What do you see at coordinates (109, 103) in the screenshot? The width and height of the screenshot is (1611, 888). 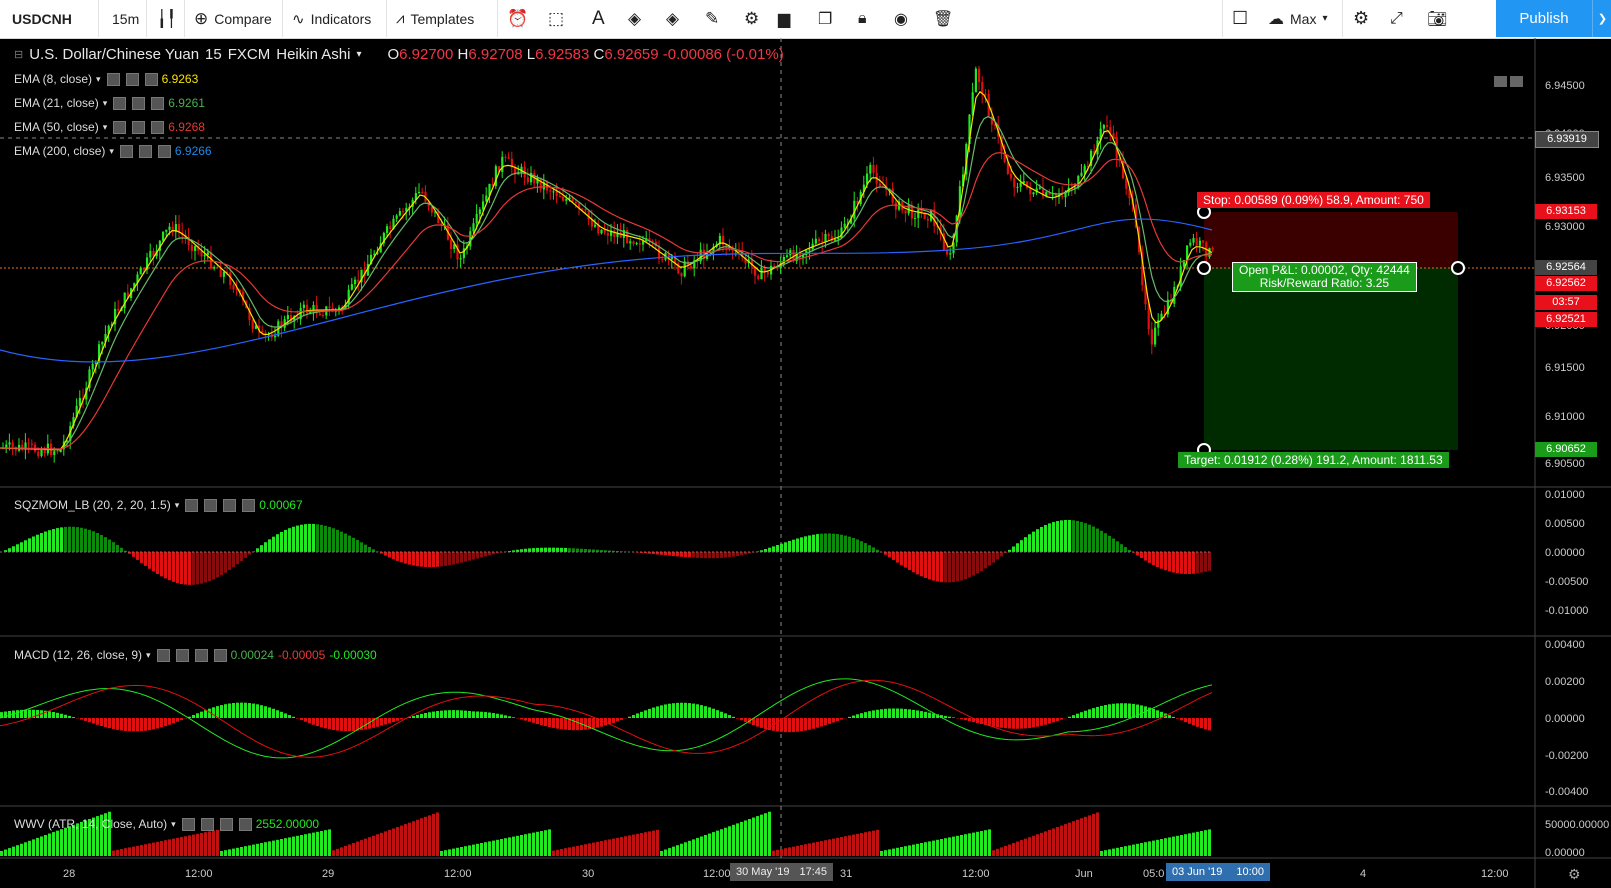 I see `ema21-legend: EMA (21, close) ▾ 6.9261` at bounding box center [109, 103].